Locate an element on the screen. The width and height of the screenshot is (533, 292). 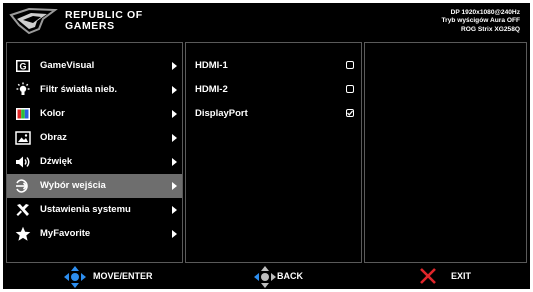
back-label: BACK is located at coordinates (290, 276).